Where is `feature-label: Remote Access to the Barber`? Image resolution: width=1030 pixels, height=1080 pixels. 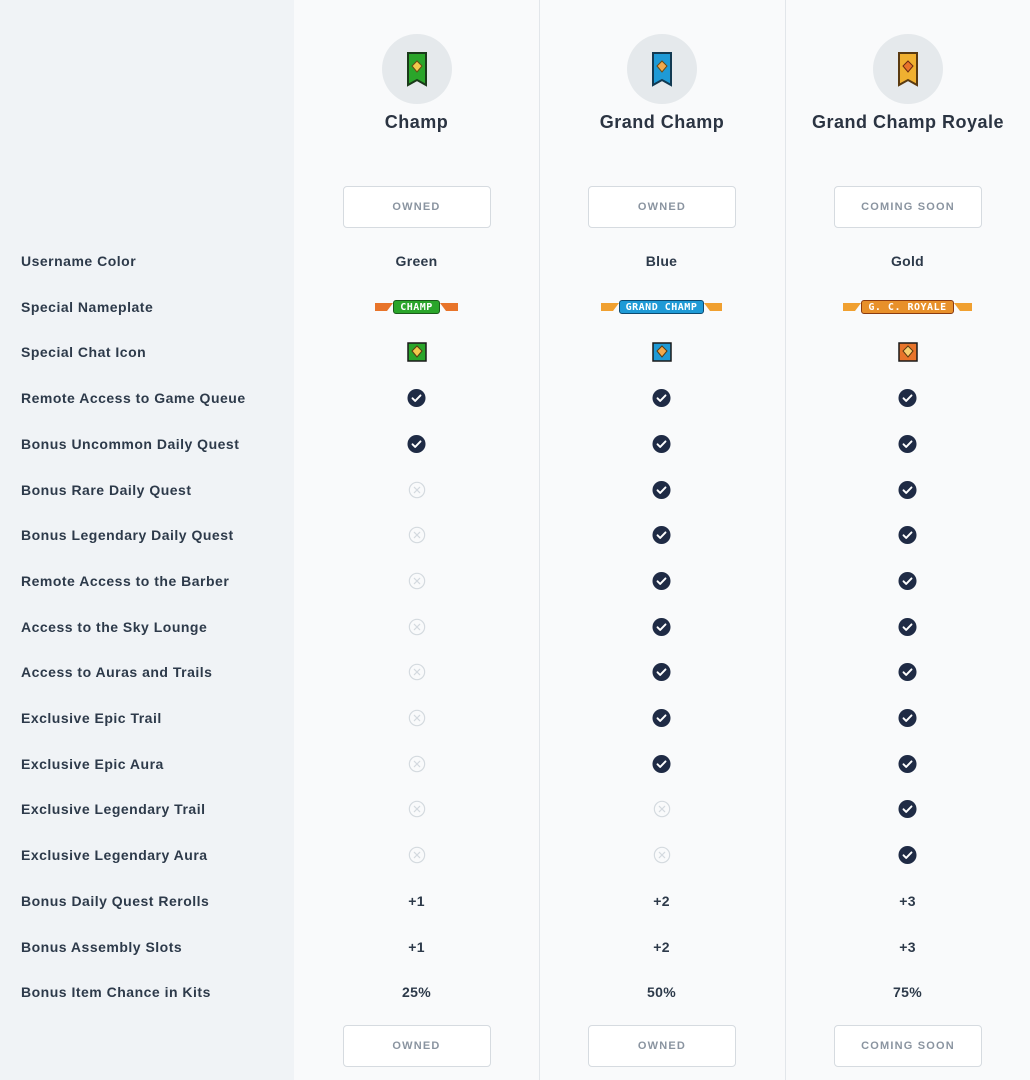
feature-label: Remote Access to the Barber is located at coordinates (125, 580).